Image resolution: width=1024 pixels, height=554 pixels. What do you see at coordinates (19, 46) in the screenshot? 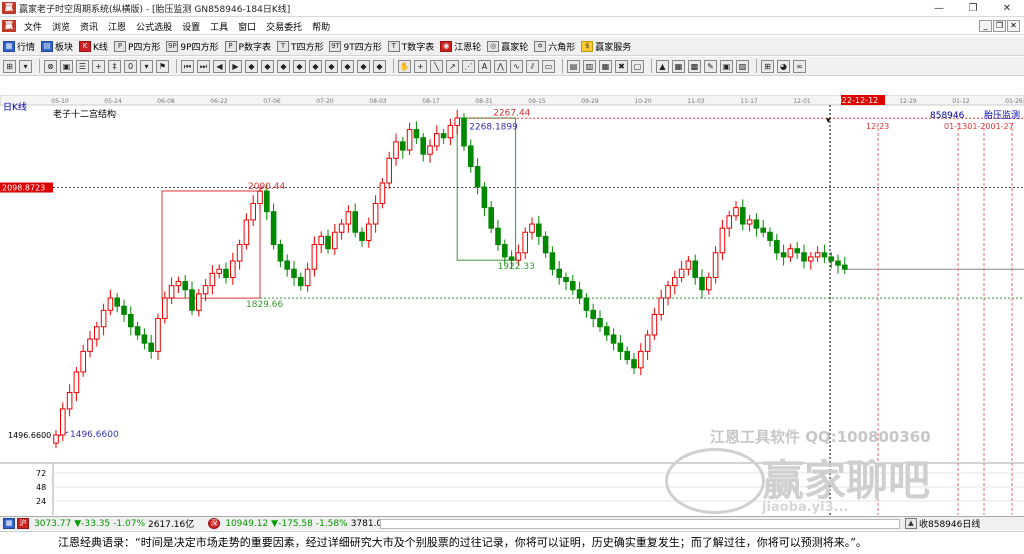
I see `tb-quotes: ▦ 行情` at bounding box center [19, 46].